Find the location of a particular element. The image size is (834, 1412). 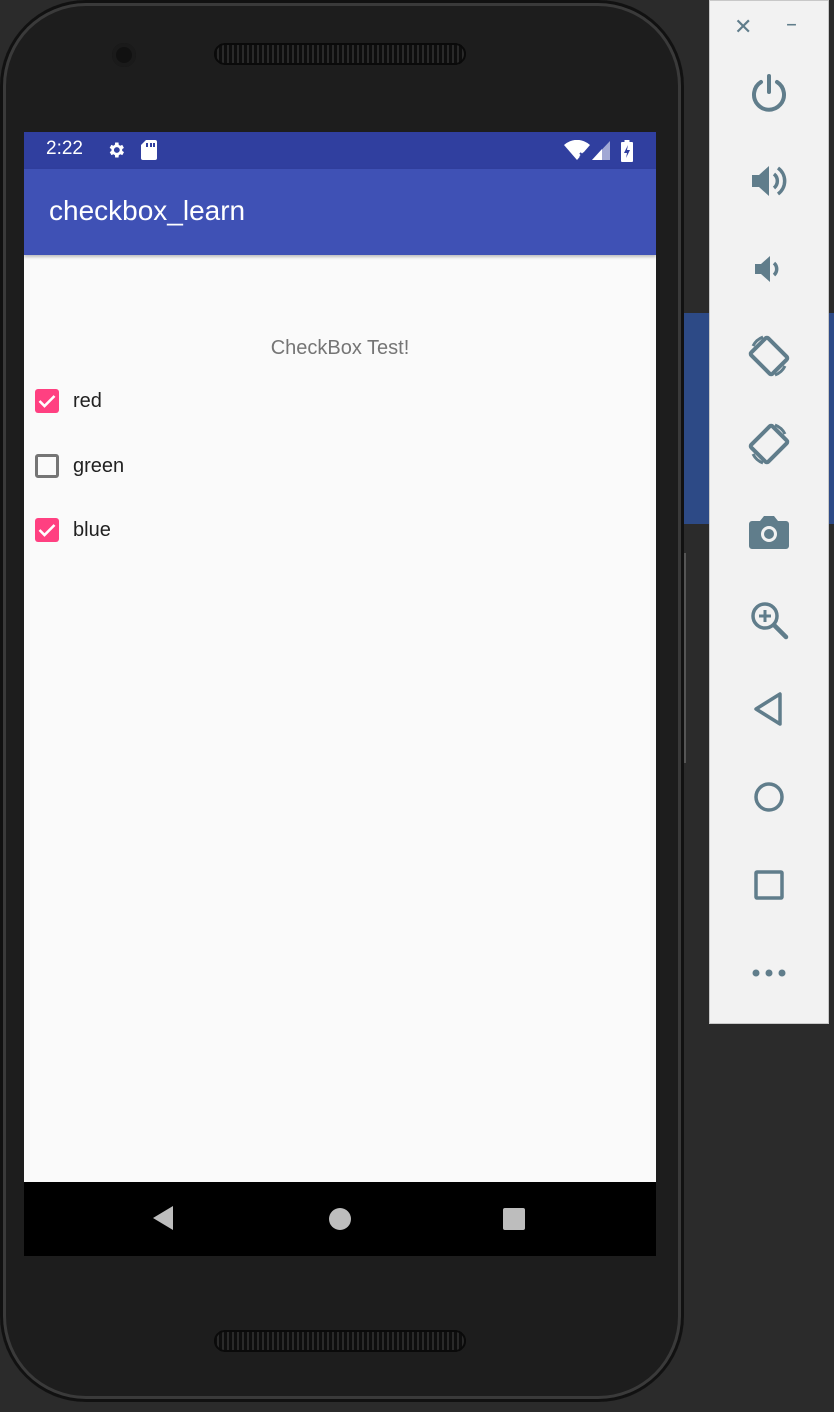

checkbox-unchecked-icon is located at coordinates (47, 466).